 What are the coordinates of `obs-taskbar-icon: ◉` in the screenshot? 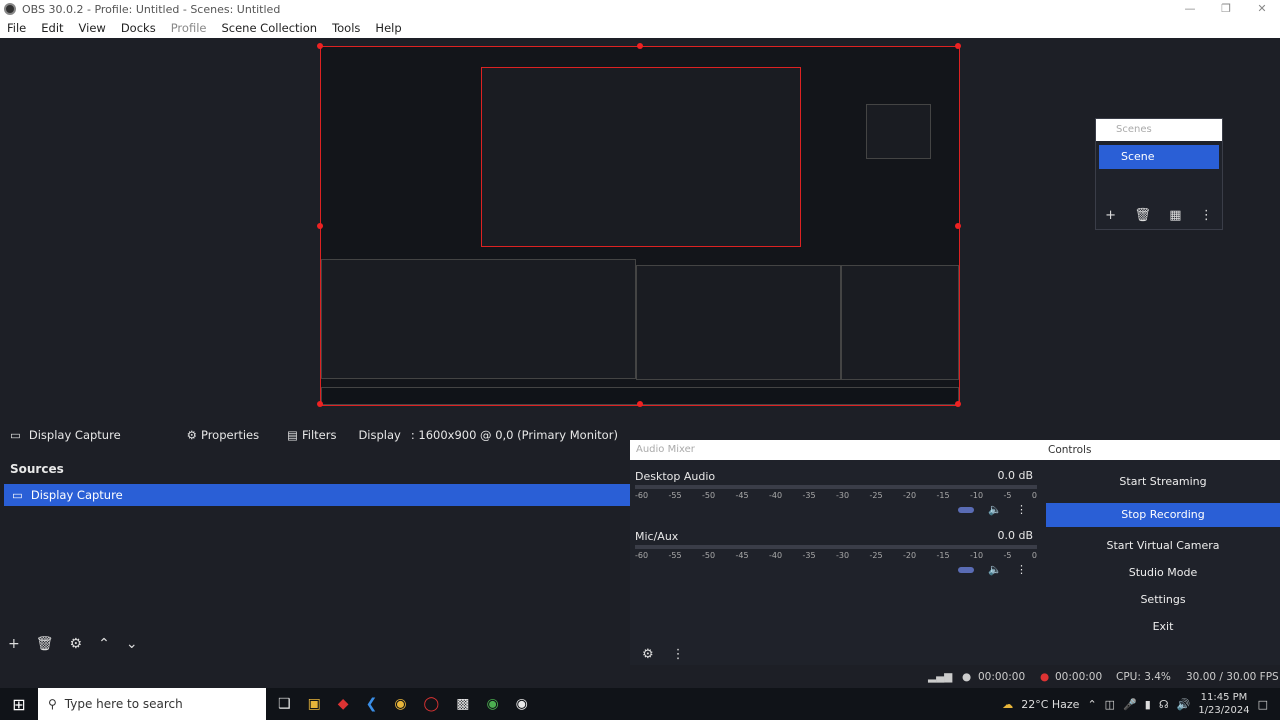 It's located at (522, 704).